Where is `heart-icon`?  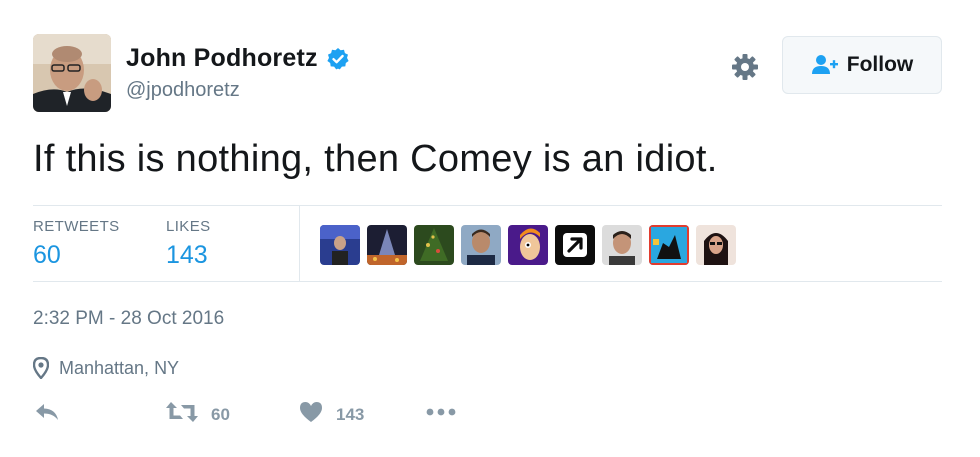 heart-icon is located at coordinates (311, 414).